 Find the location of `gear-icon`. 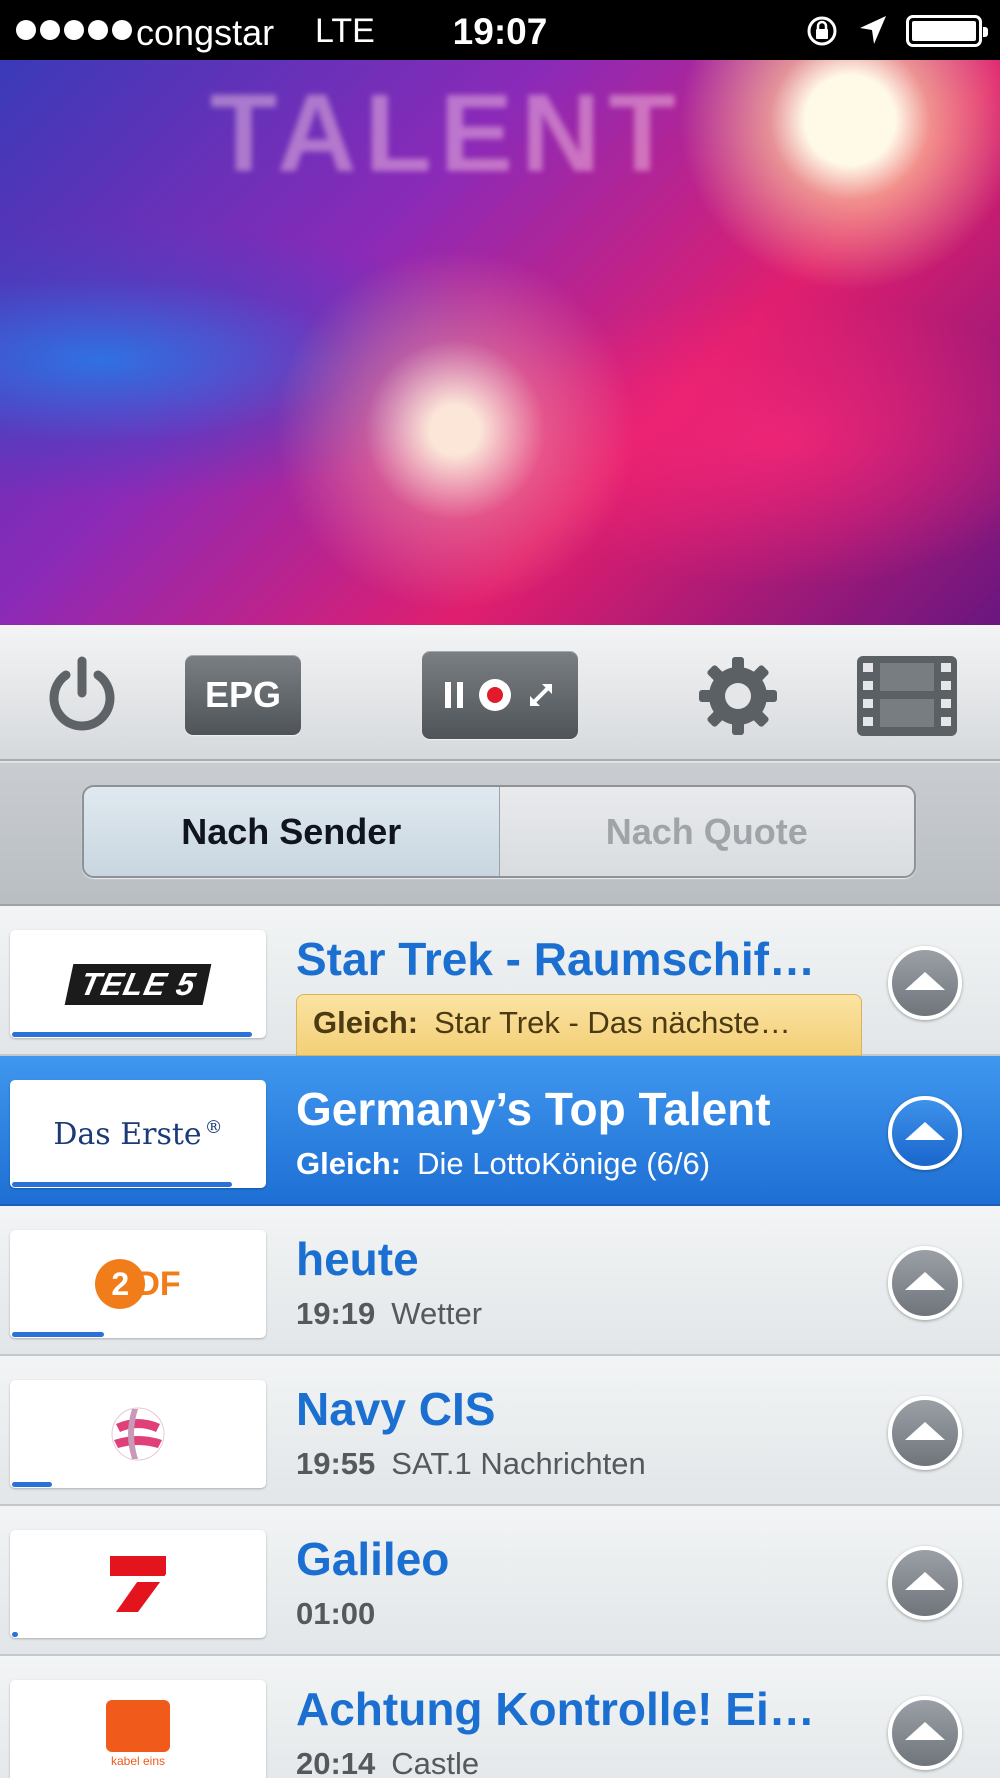

gear-icon is located at coordinates (738, 696).